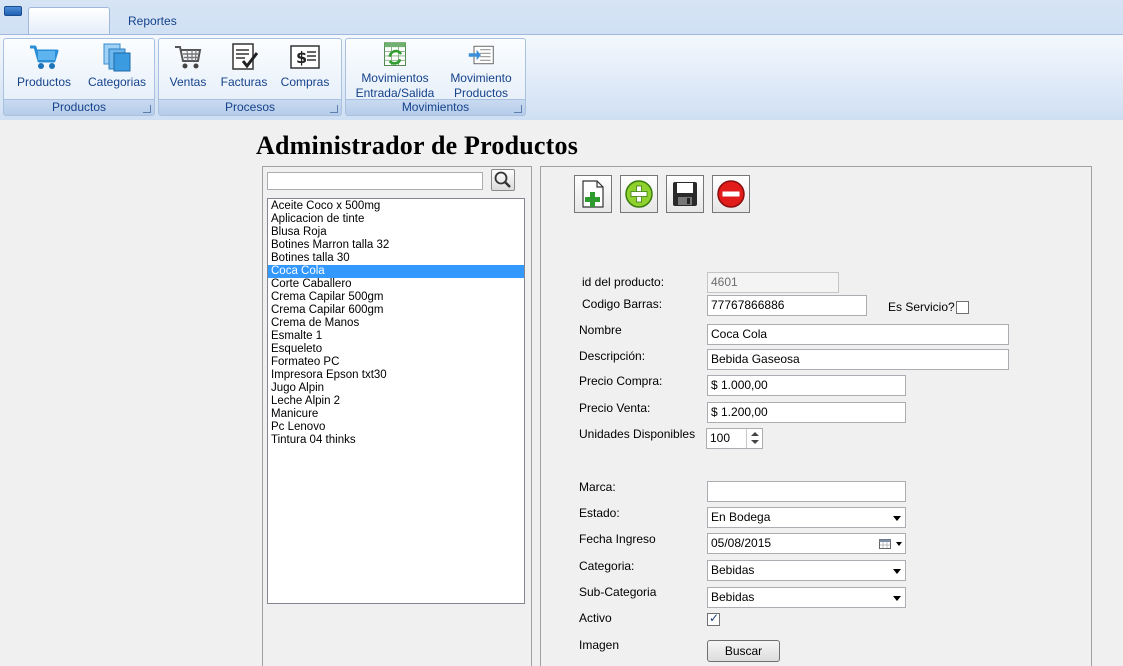 Image resolution: width=1123 pixels, height=666 pixels. Describe the element at coordinates (305, 57) in the screenshot. I see `dollar-document-icon: $` at that location.